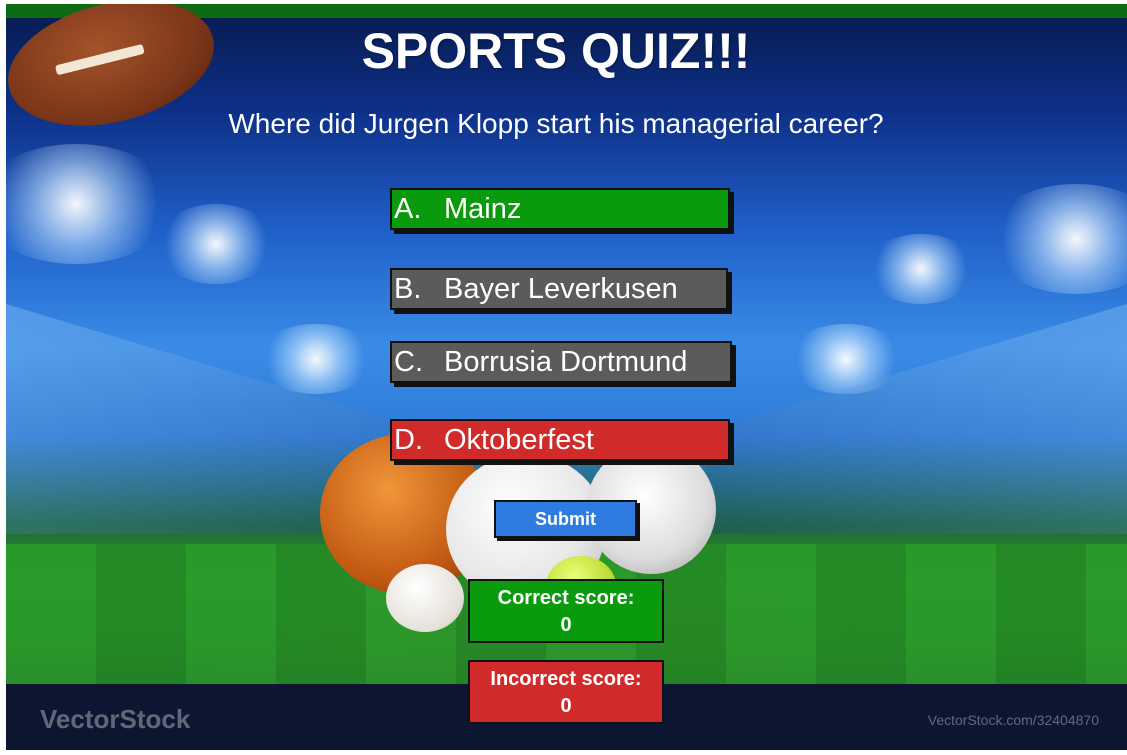 The width and height of the screenshot is (1127, 755). What do you see at coordinates (566, 706) in the screenshot?
I see `incorrect-score-value: 0` at bounding box center [566, 706].